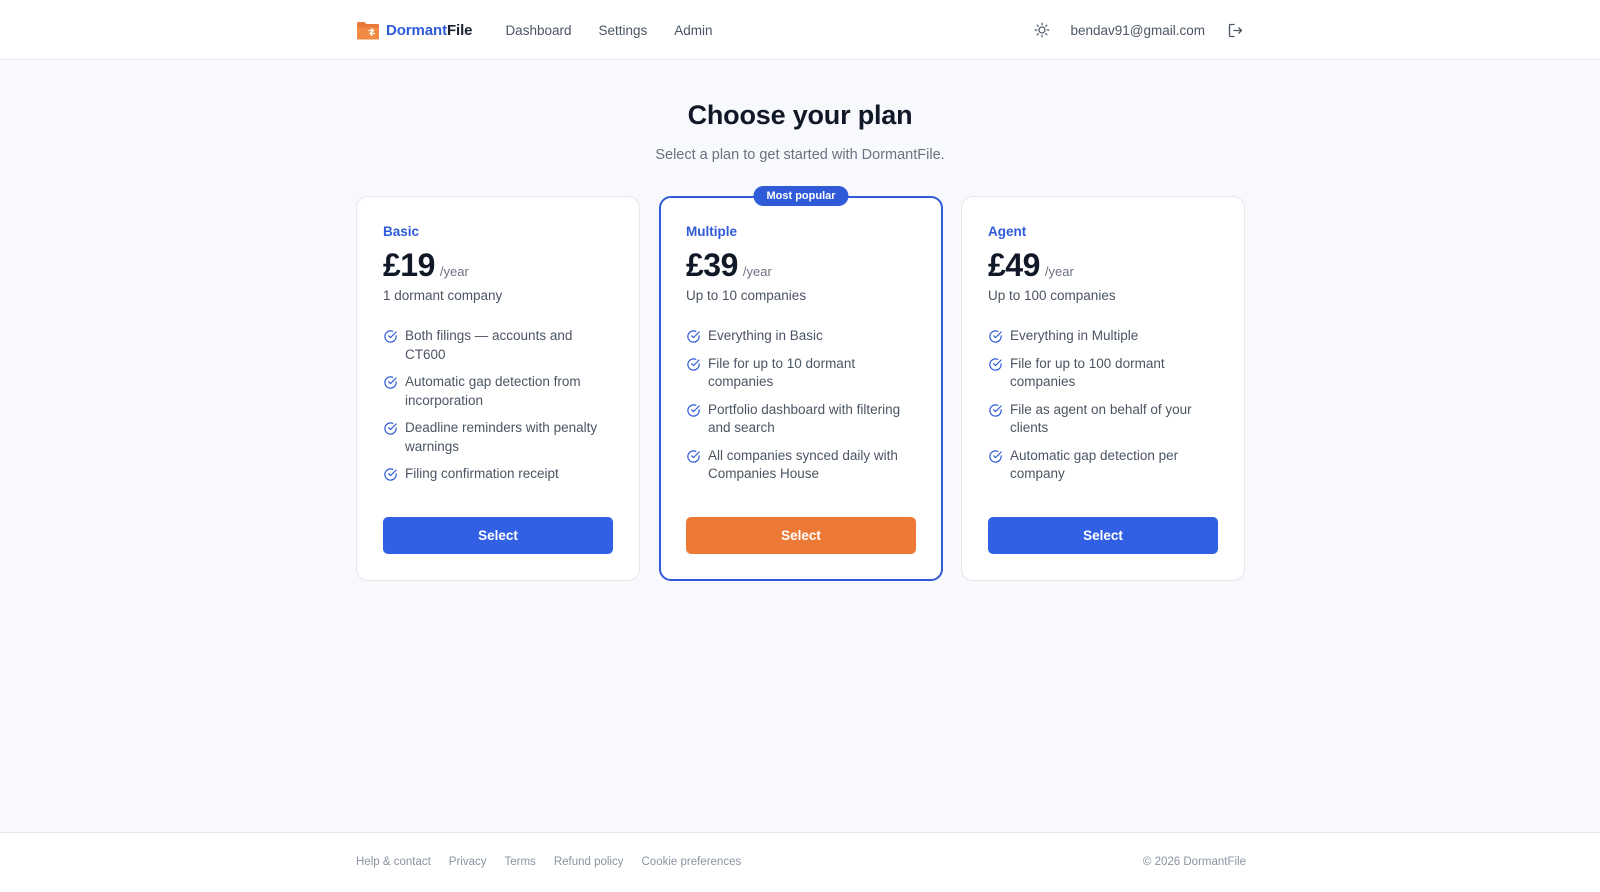  What do you see at coordinates (712, 265) in the screenshot?
I see `plan-price: £39` at bounding box center [712, 265].